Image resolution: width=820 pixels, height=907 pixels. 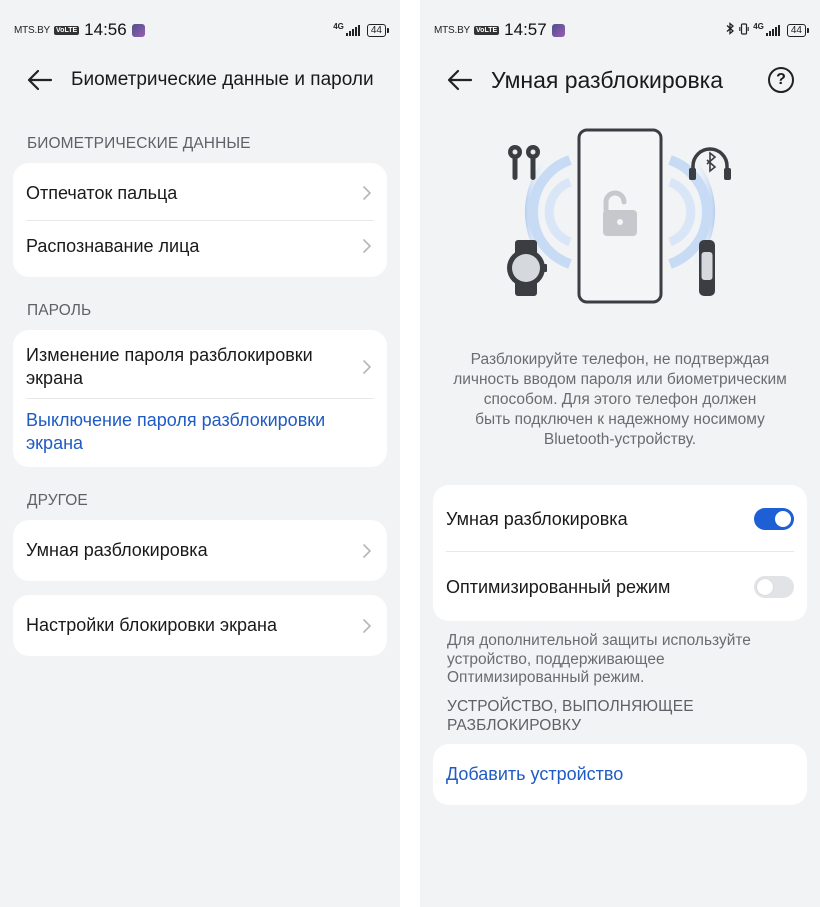 What do you see at coordinates (514, 725) in the screenshot?
I see `section-label-line: РАЗБЛОКИРОВКУ` at bounding box center [514, 725].